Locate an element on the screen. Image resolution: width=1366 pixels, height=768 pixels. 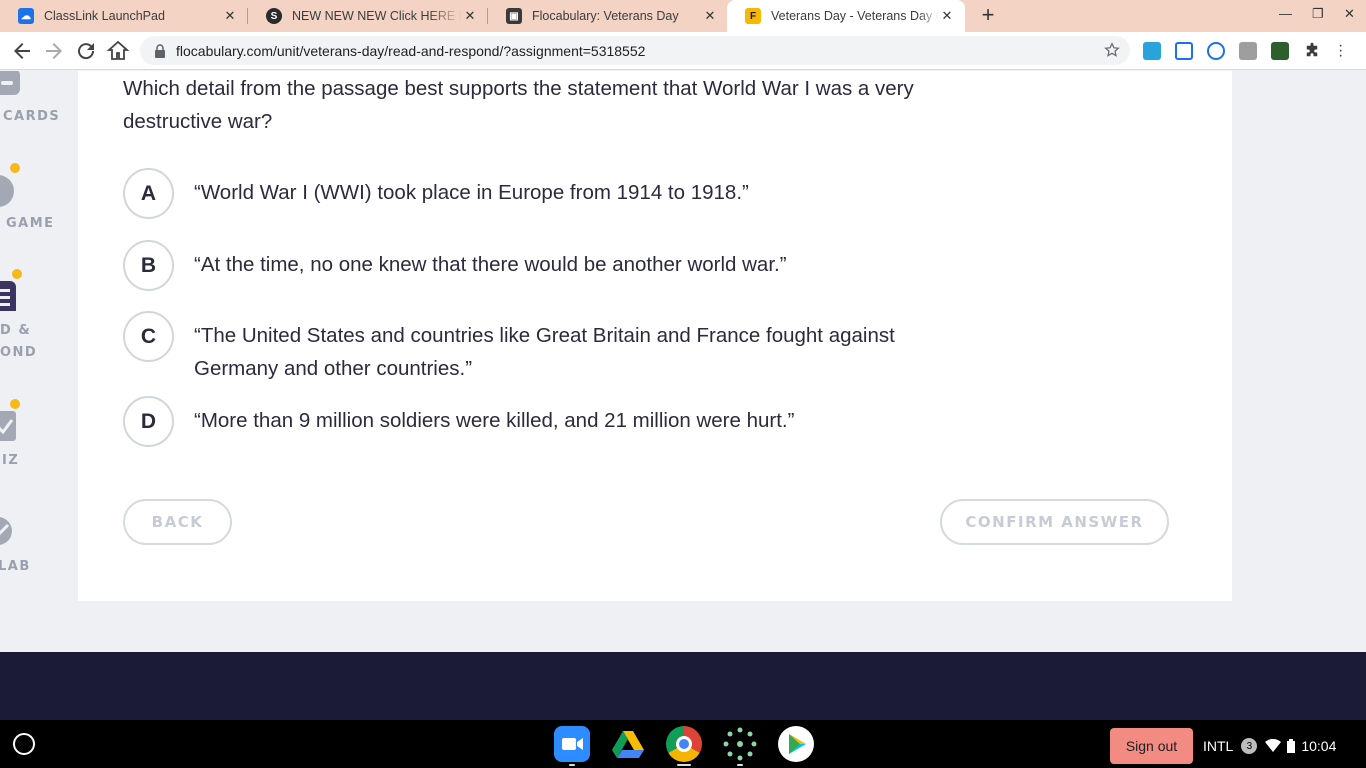
classlink-extension-icon is located at coordinates (1152, 51).